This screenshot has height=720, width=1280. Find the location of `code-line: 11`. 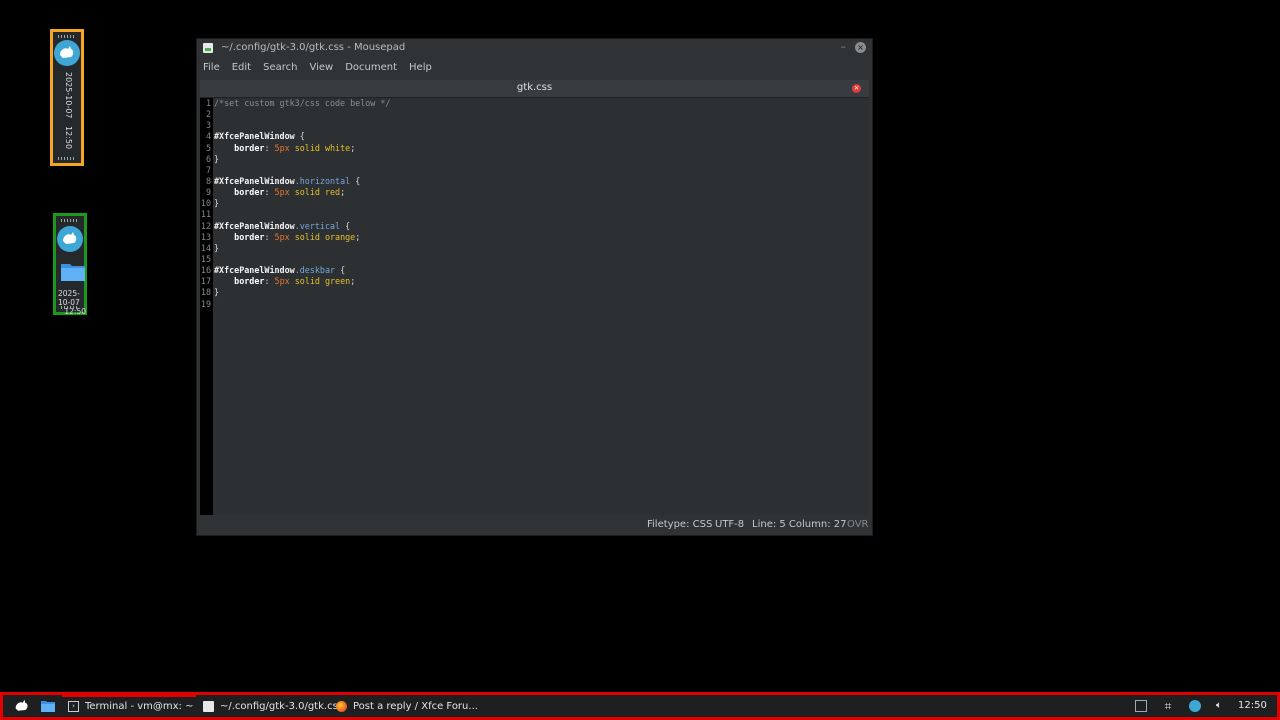

code-line: 11 is located at coordinates (534, 214).